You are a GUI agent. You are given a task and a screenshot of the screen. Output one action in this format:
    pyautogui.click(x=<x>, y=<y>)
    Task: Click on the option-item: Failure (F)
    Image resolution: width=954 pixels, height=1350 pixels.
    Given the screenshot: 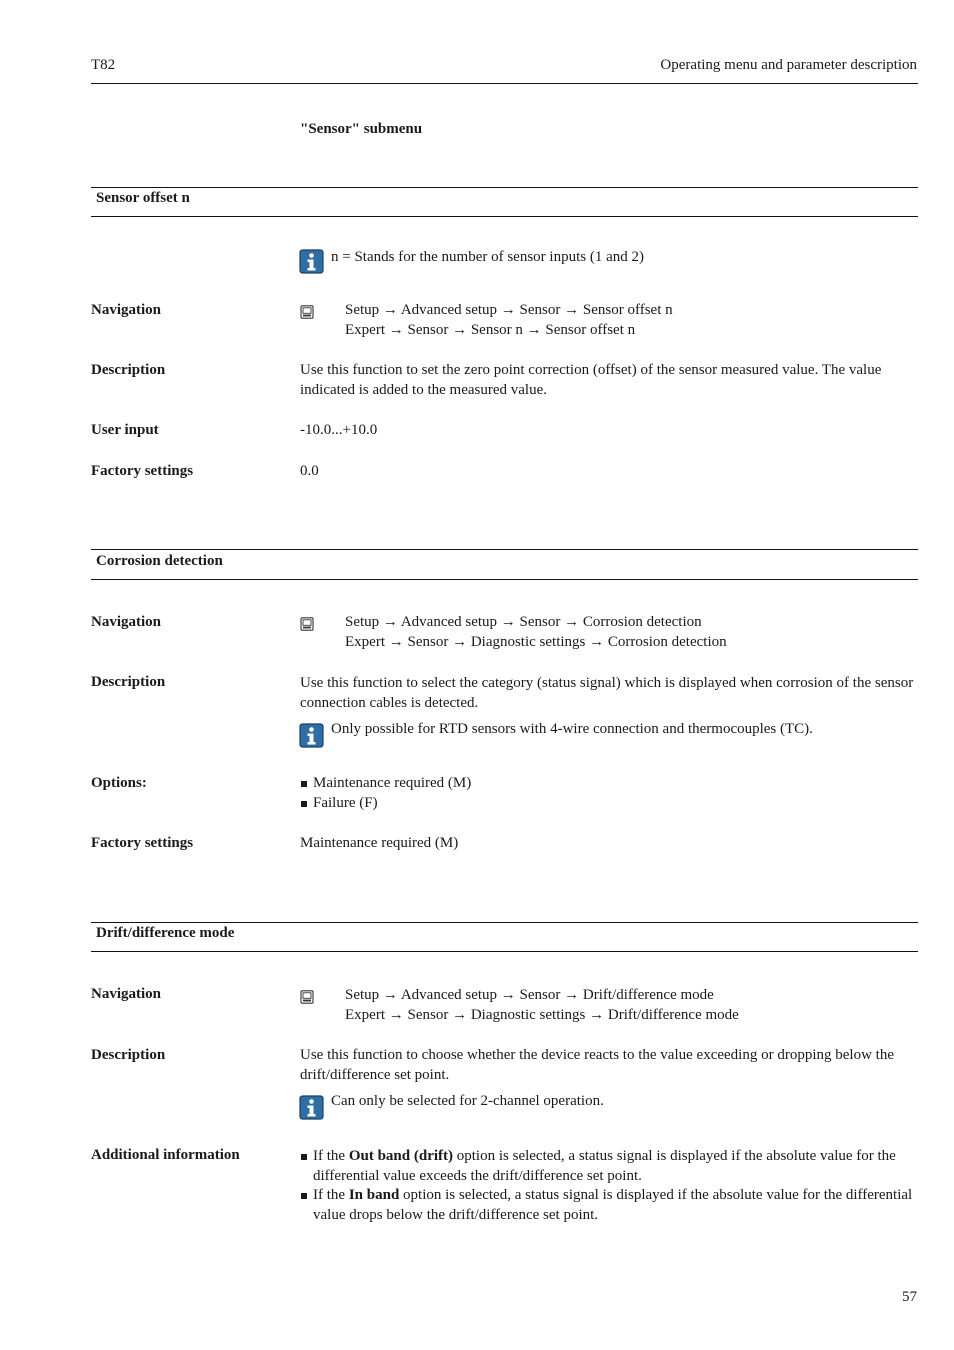 What is the action you would take?
    pyautogui.click(x=607, y=804)
    